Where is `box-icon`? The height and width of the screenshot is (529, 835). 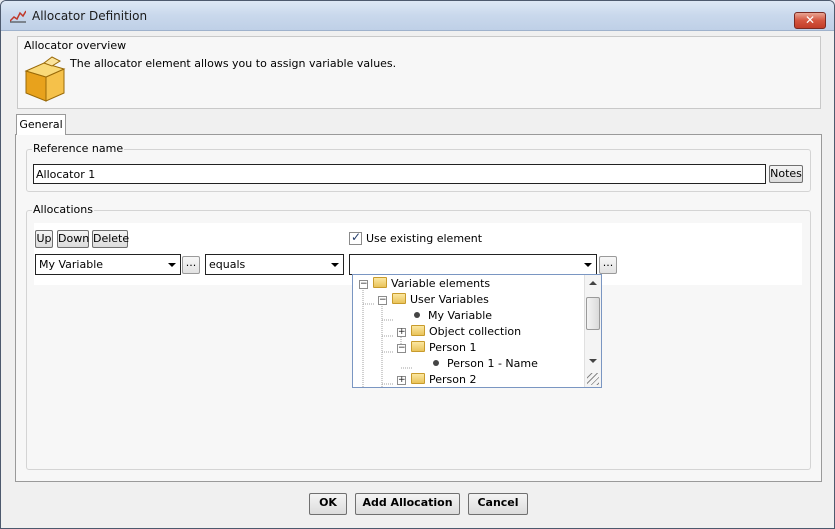
box-icon is located at coordinates (45, 79).